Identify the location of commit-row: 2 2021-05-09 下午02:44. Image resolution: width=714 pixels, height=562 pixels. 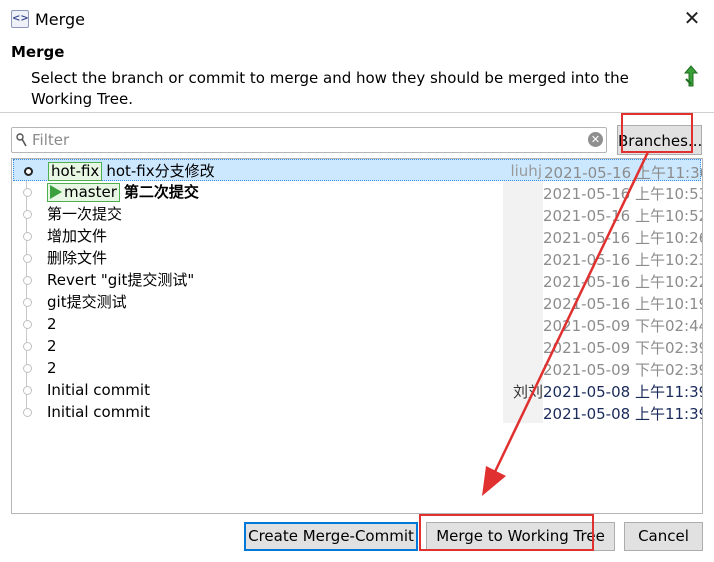
(358, 324).